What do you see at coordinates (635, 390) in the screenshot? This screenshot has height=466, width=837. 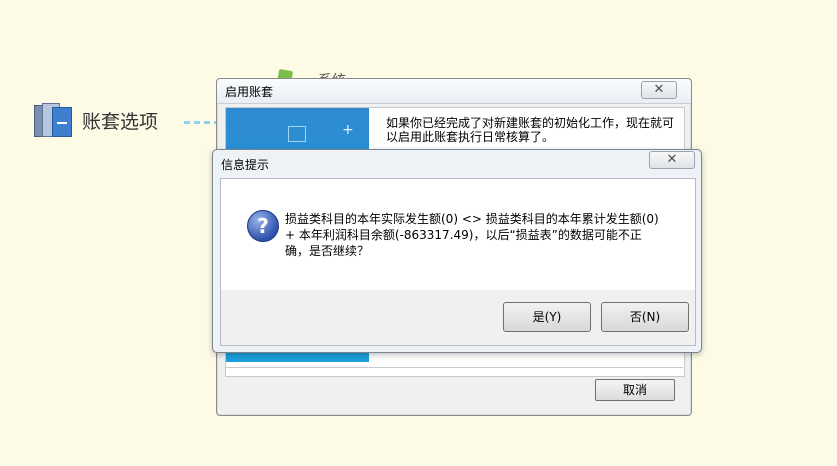 I see `cancel-button: 取消` at bounding box center [635, 390].